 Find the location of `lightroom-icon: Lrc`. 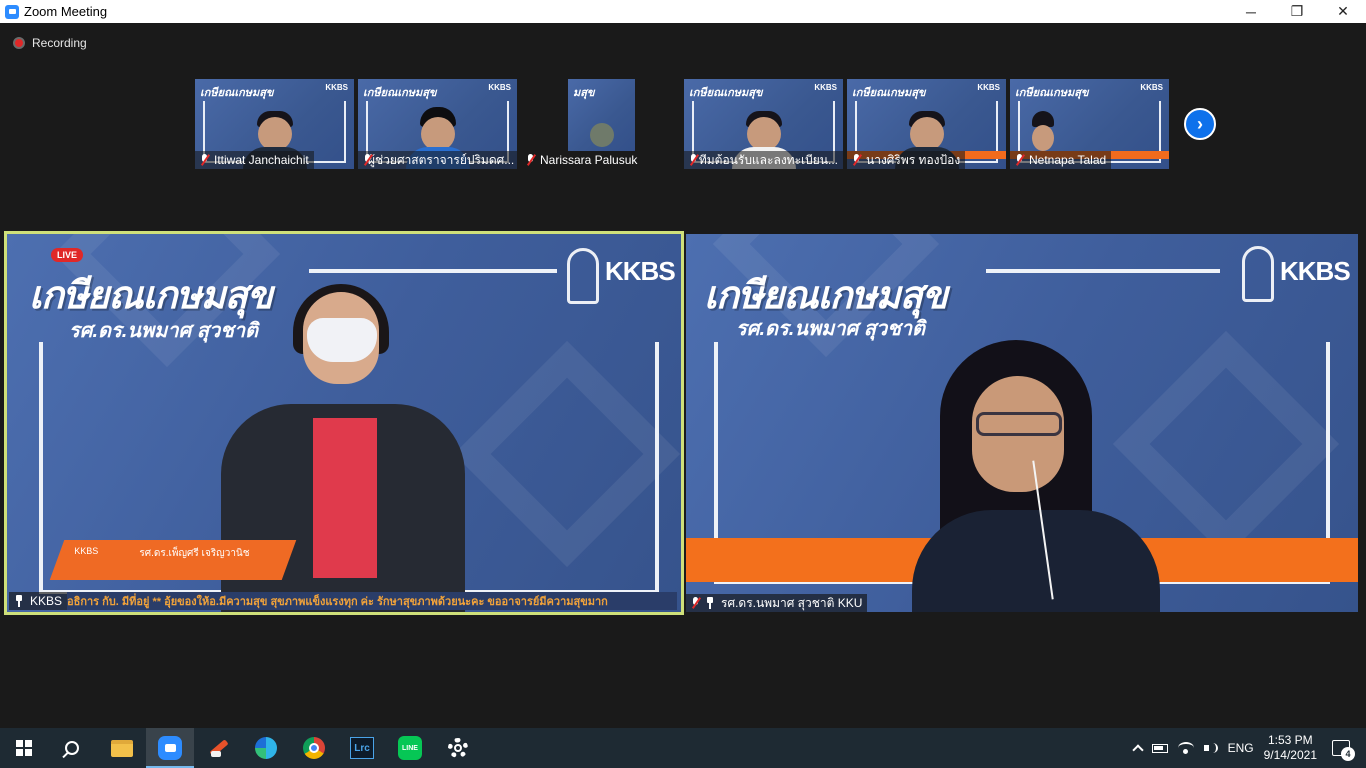

lightroom-icon: Lrc is located at coordinates (362, 748).